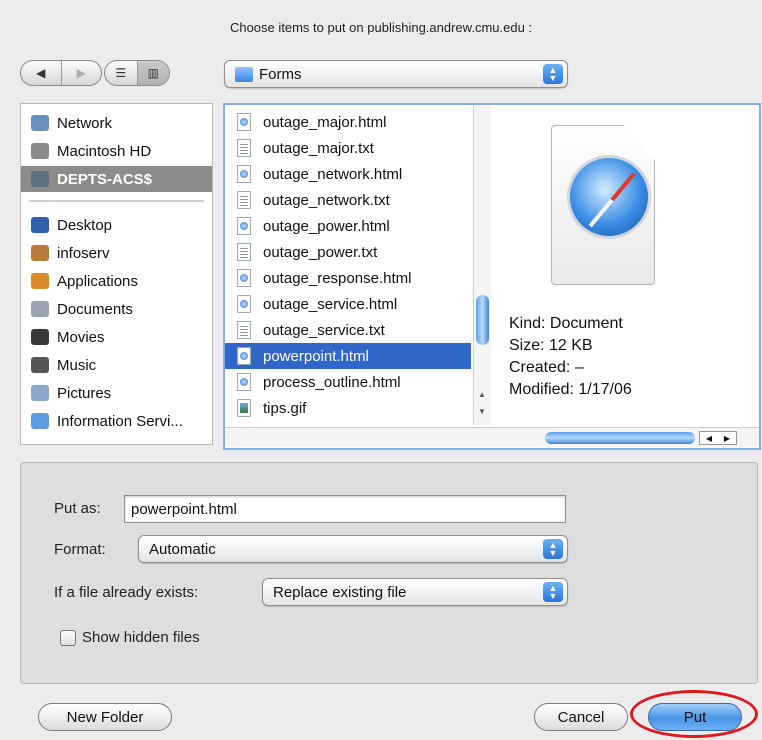  I want to click on sidebar-item-label: Network, so click(85, 123).